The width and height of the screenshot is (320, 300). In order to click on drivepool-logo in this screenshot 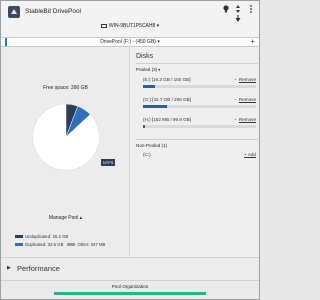, I will do `click(14, 12)`.